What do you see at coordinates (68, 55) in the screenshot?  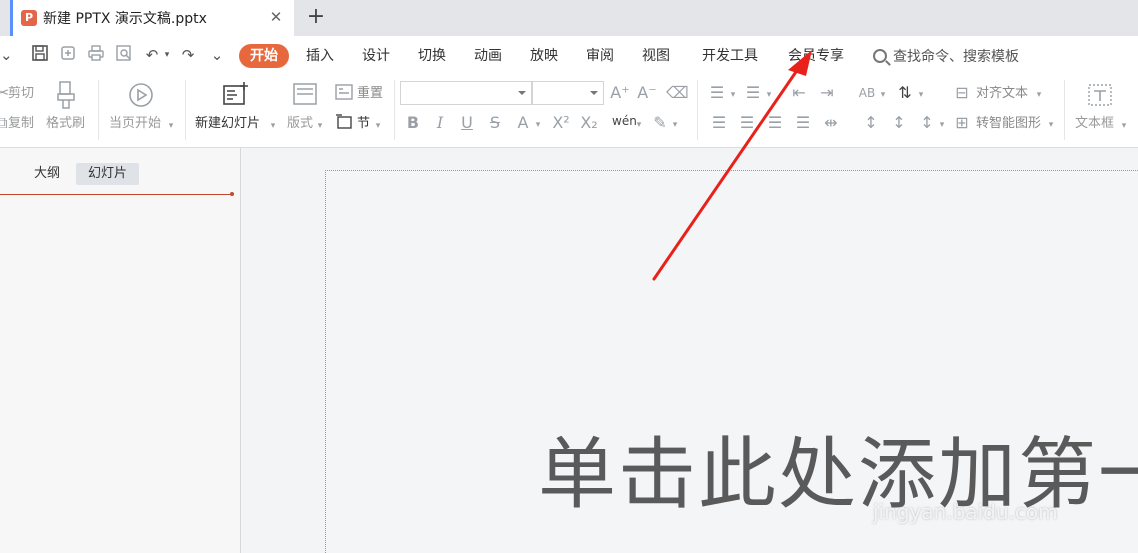 I see `export-icon` at bounding box center [68, 55].